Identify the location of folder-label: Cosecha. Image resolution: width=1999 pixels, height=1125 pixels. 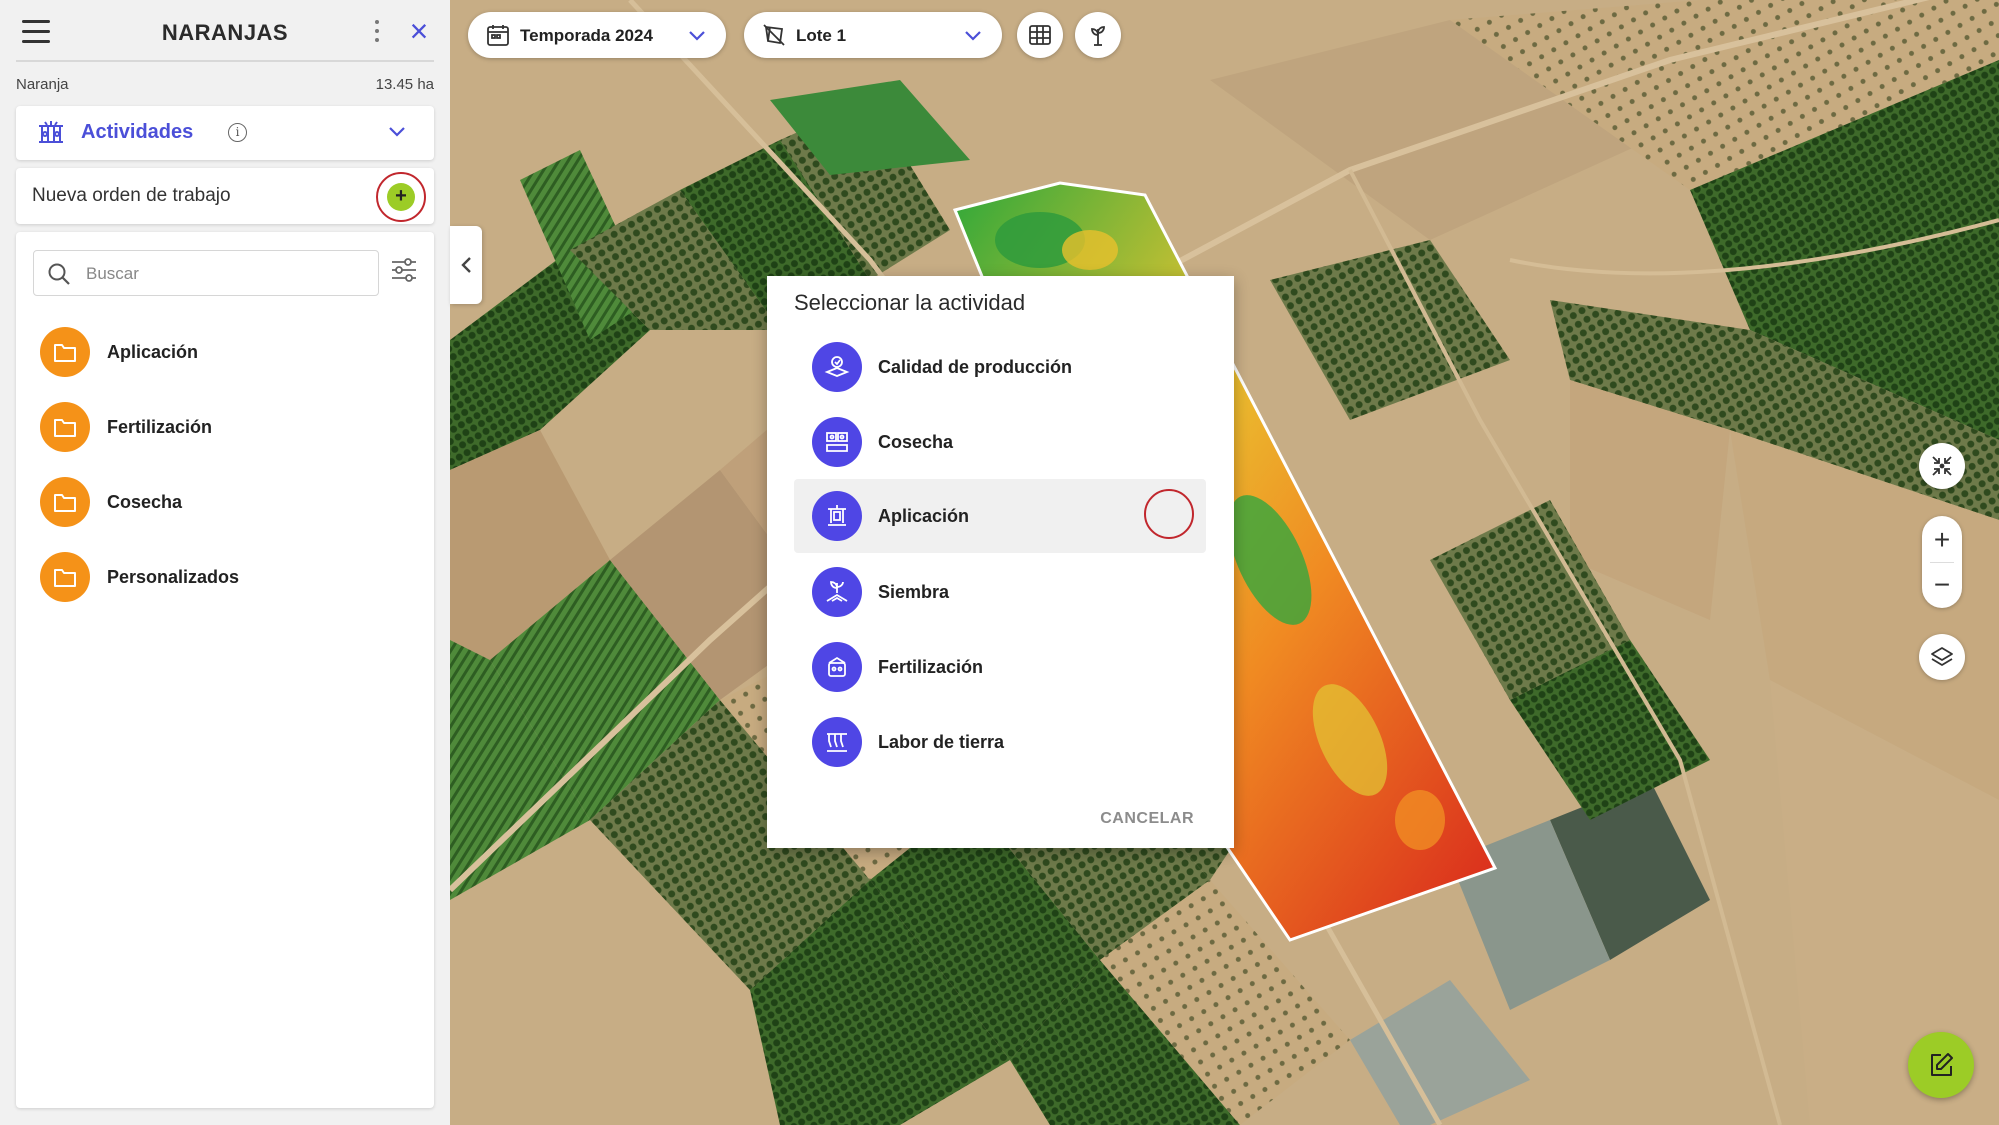
(145, 502).